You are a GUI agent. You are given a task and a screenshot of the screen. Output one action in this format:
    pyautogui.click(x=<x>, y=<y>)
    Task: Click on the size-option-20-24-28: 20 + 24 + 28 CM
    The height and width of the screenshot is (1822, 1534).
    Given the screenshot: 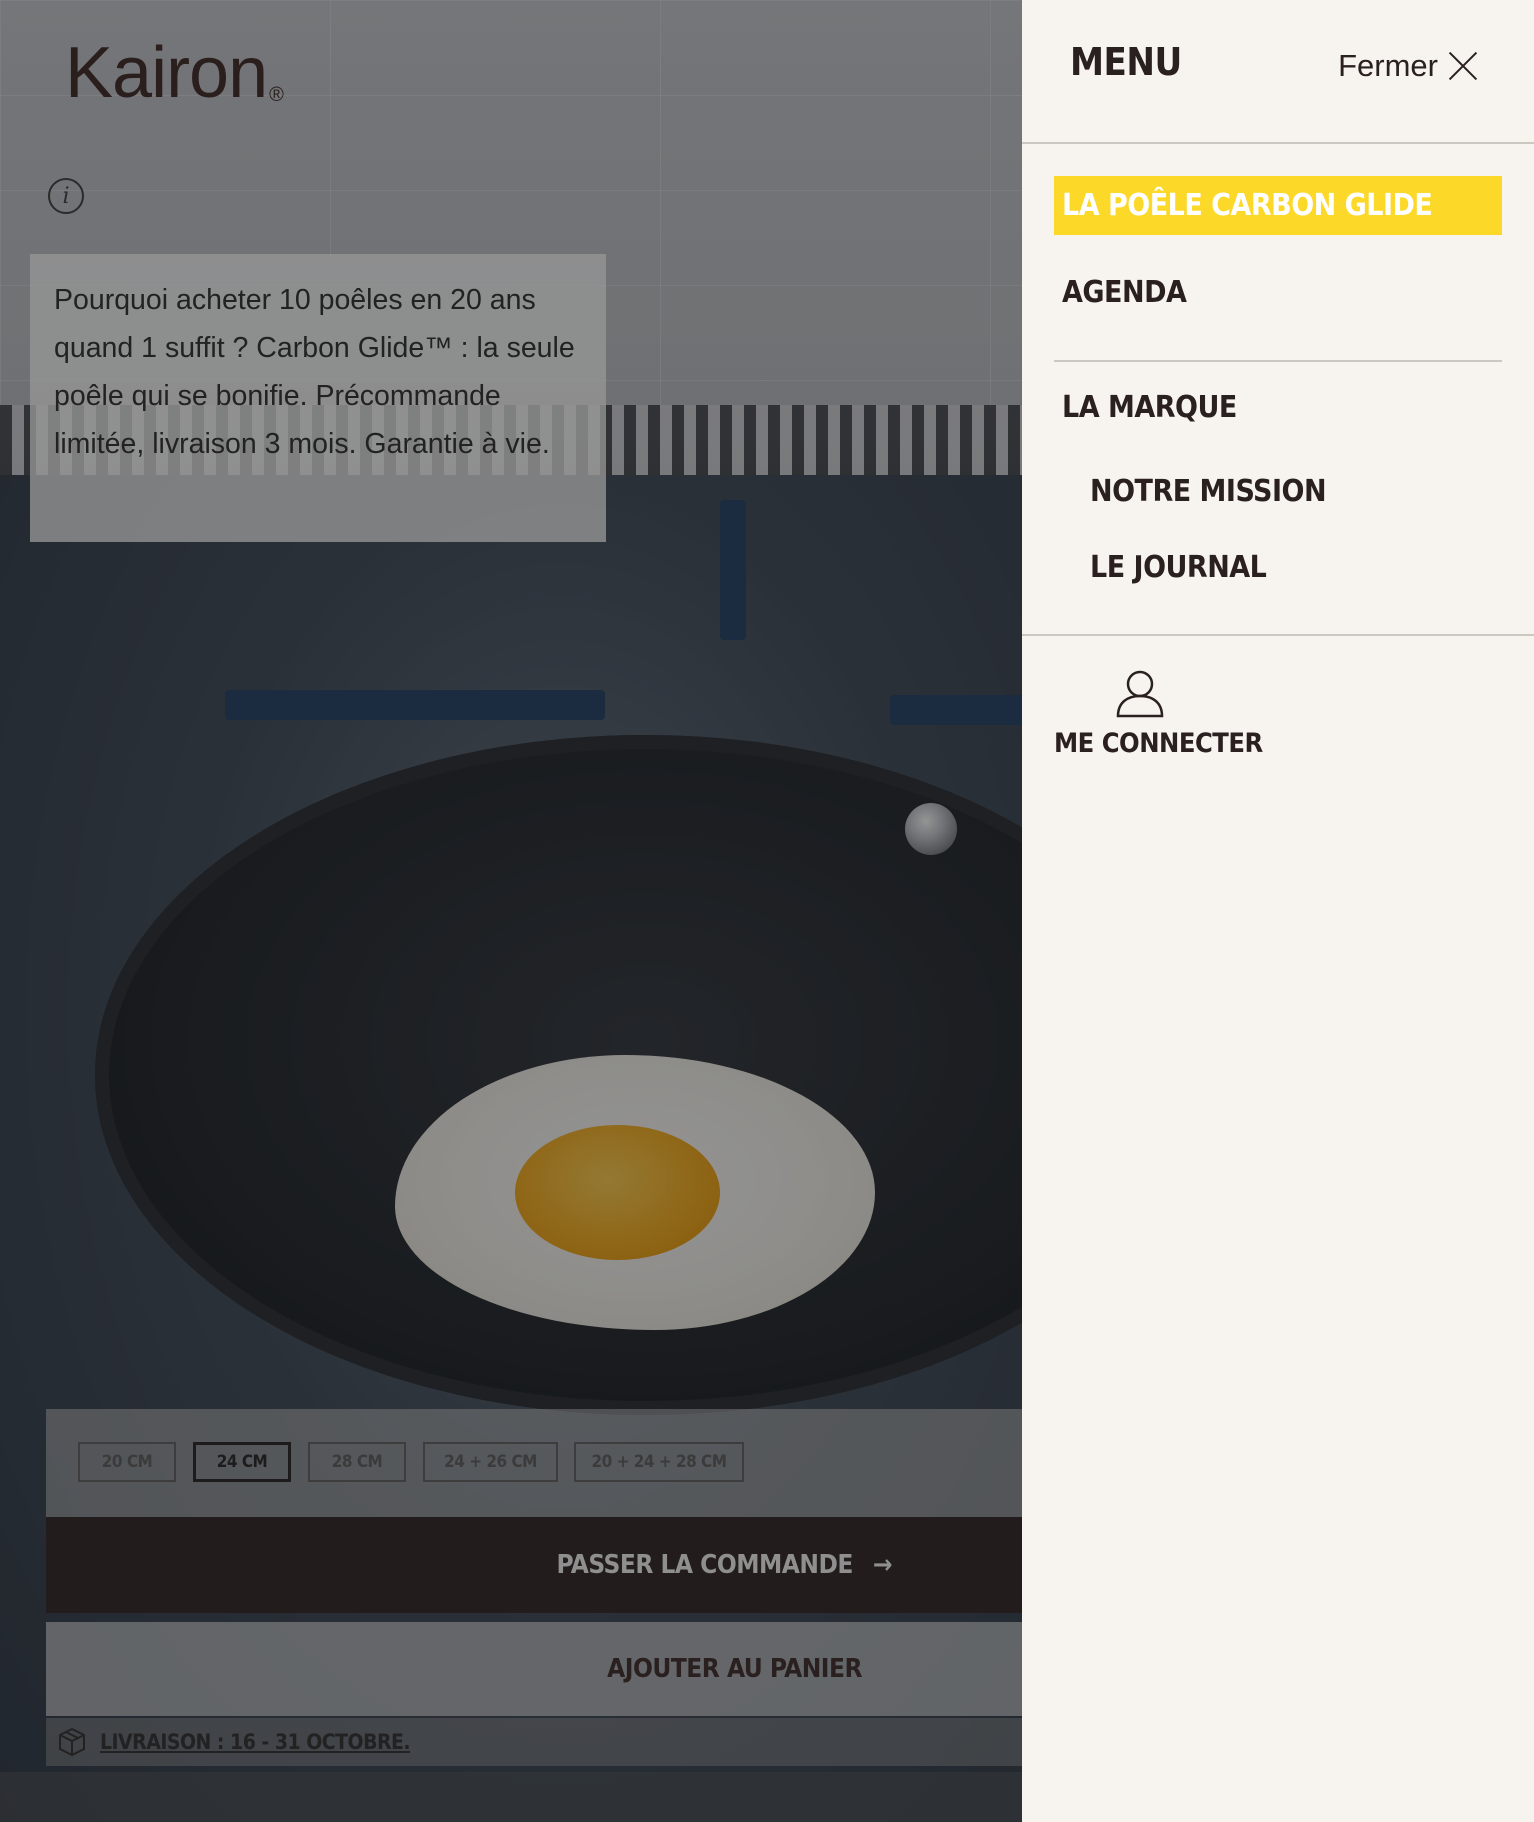 What is the action you would take?
    pyautogui.click(x=659, y=1462)
    